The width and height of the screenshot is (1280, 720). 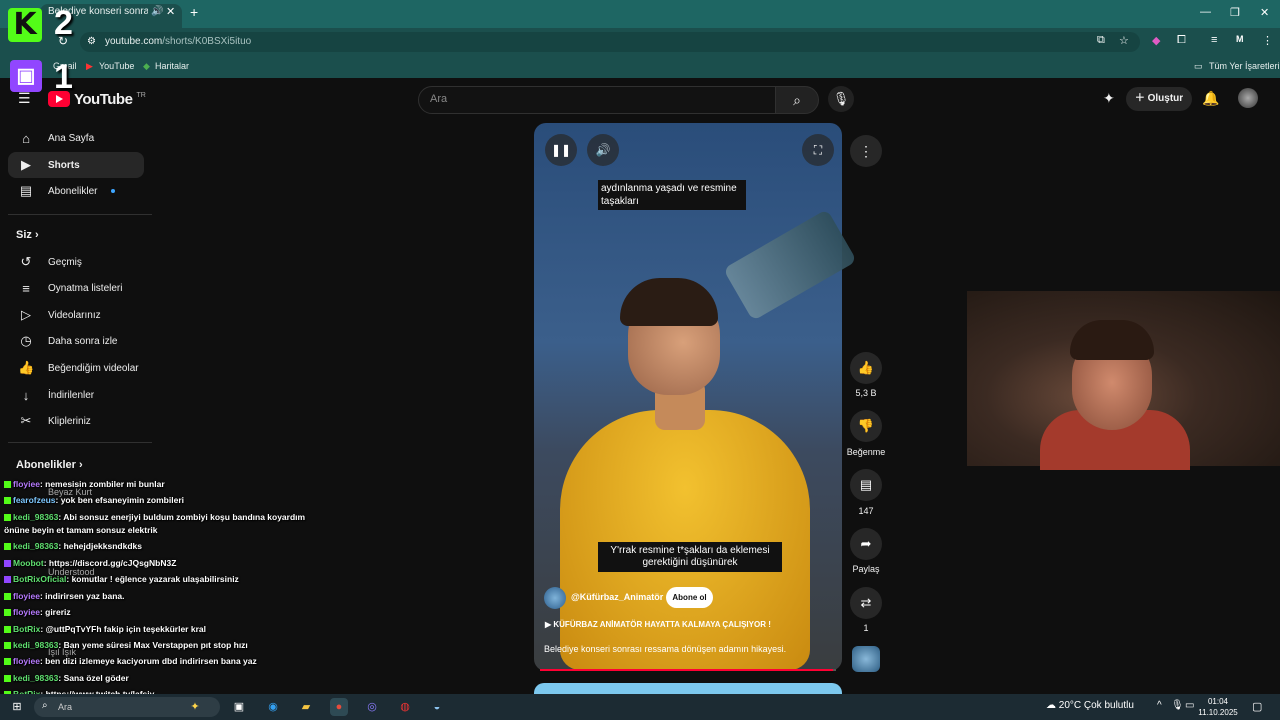 What do you see at coordinates (1159, 99) in the screenshot?
I see `create-button: ＋ Oluştur` at bounding box center [1159, 99].